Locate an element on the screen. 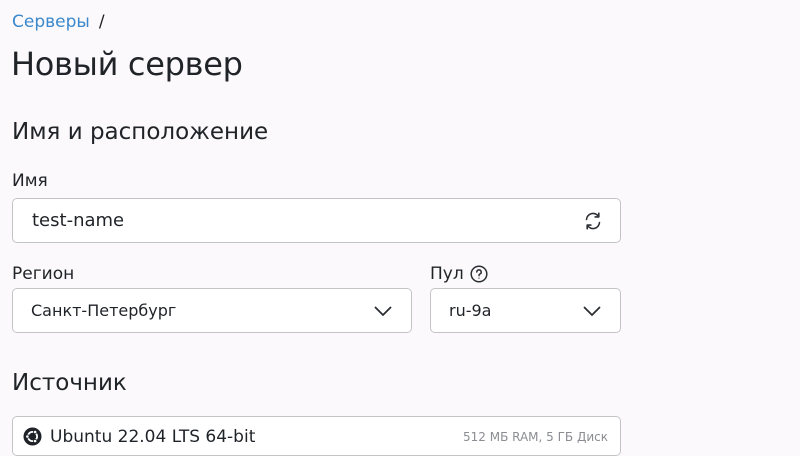  pool-select: ru-9a is located at coordinates (525, 310).